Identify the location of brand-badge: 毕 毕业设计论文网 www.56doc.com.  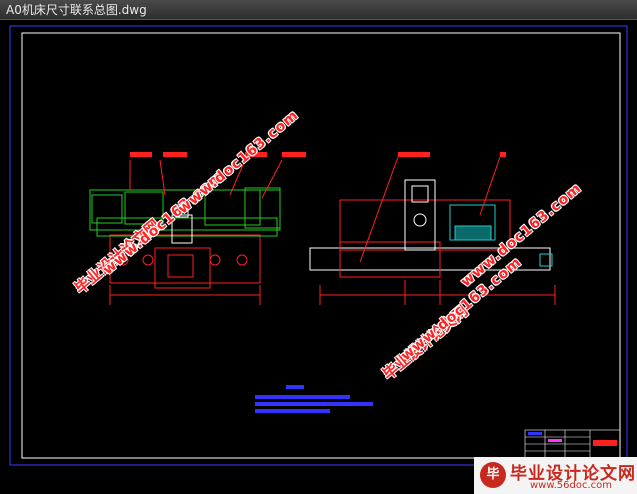
(555, 475).